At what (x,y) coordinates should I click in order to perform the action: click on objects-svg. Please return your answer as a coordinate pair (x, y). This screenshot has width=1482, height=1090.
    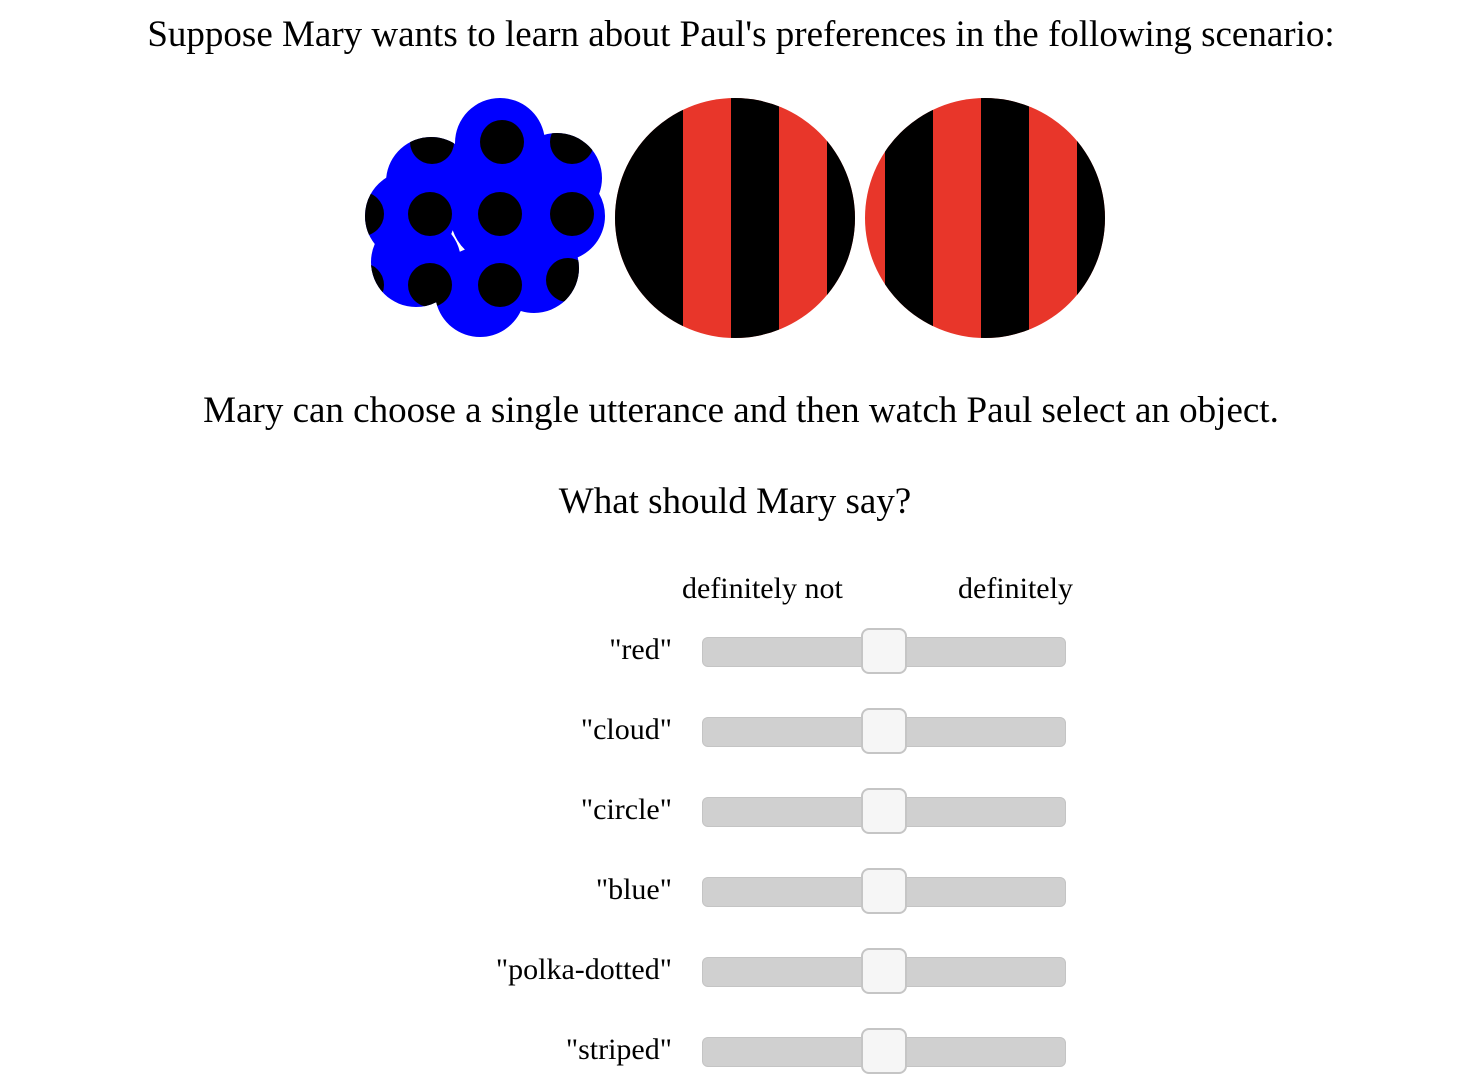
    Looking at the image, I should click on (735, 218).